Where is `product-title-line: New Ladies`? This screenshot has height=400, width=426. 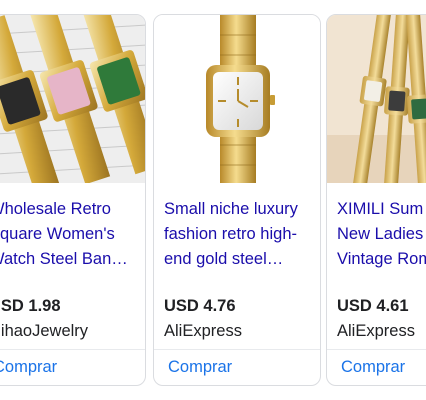
product-title-line: New Ladies is located at coordinates (380, 234).